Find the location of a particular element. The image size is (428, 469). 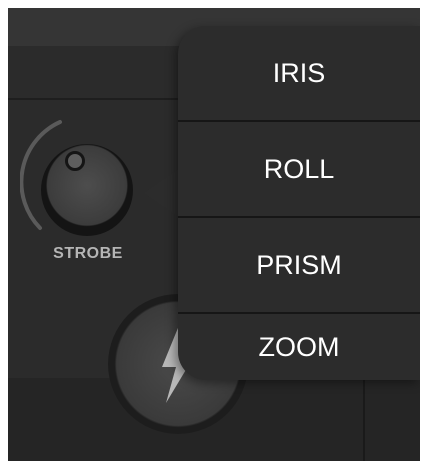

menu-item-label: ROLL is located at coordinates (299, 168).